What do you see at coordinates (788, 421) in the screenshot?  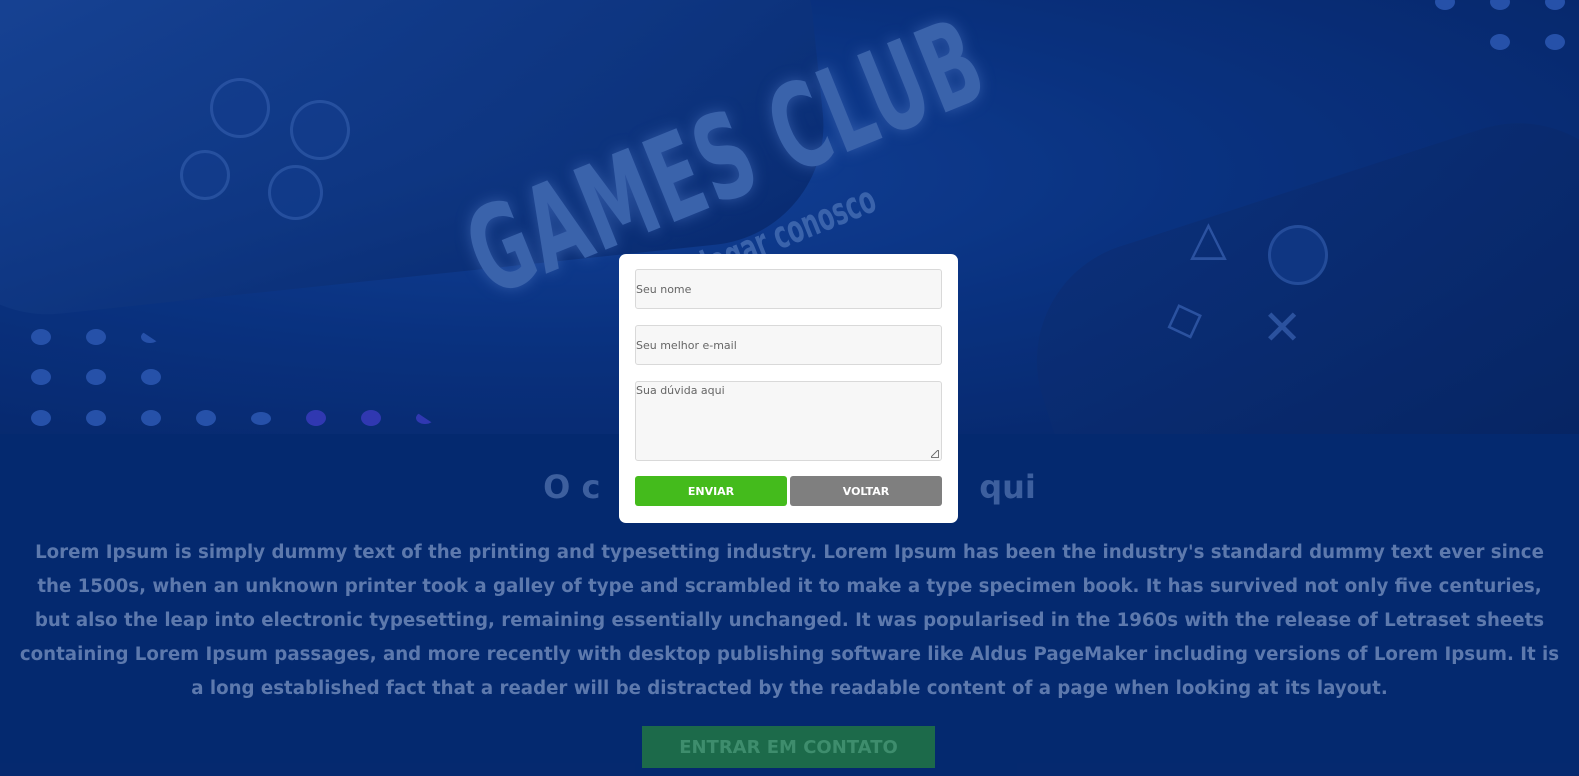 I see `message-textarea: Sua dúvida aqui` at bounding box center [788, 421].